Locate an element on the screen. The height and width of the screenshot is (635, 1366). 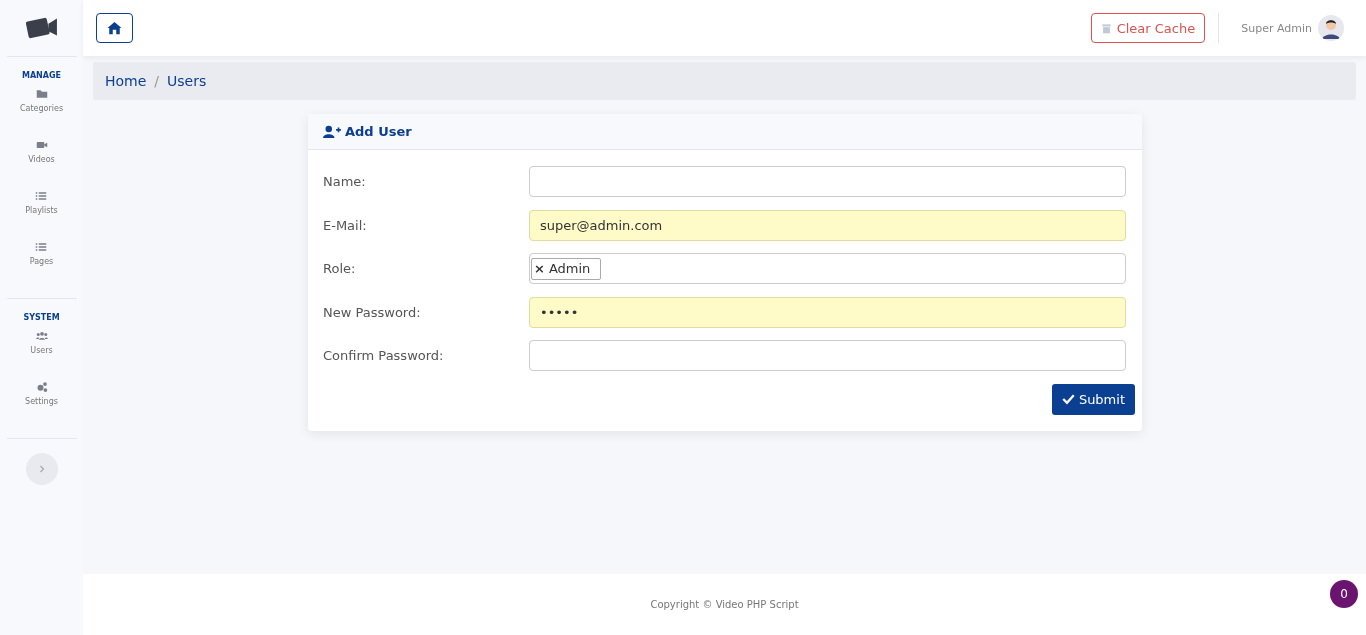
collapse-toggle-button is located at coordinates (41, 469).